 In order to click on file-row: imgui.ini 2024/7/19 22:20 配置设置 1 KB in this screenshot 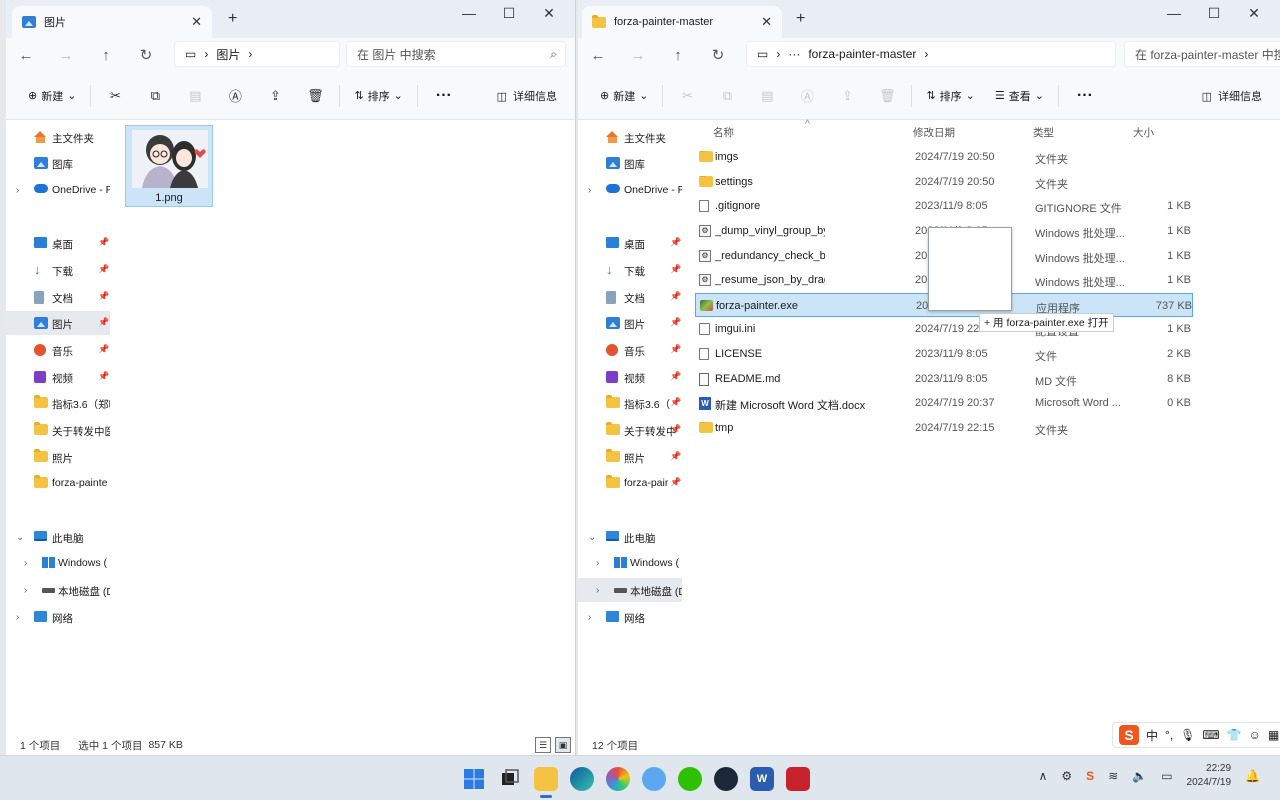, I will do `click(944, 329)`.